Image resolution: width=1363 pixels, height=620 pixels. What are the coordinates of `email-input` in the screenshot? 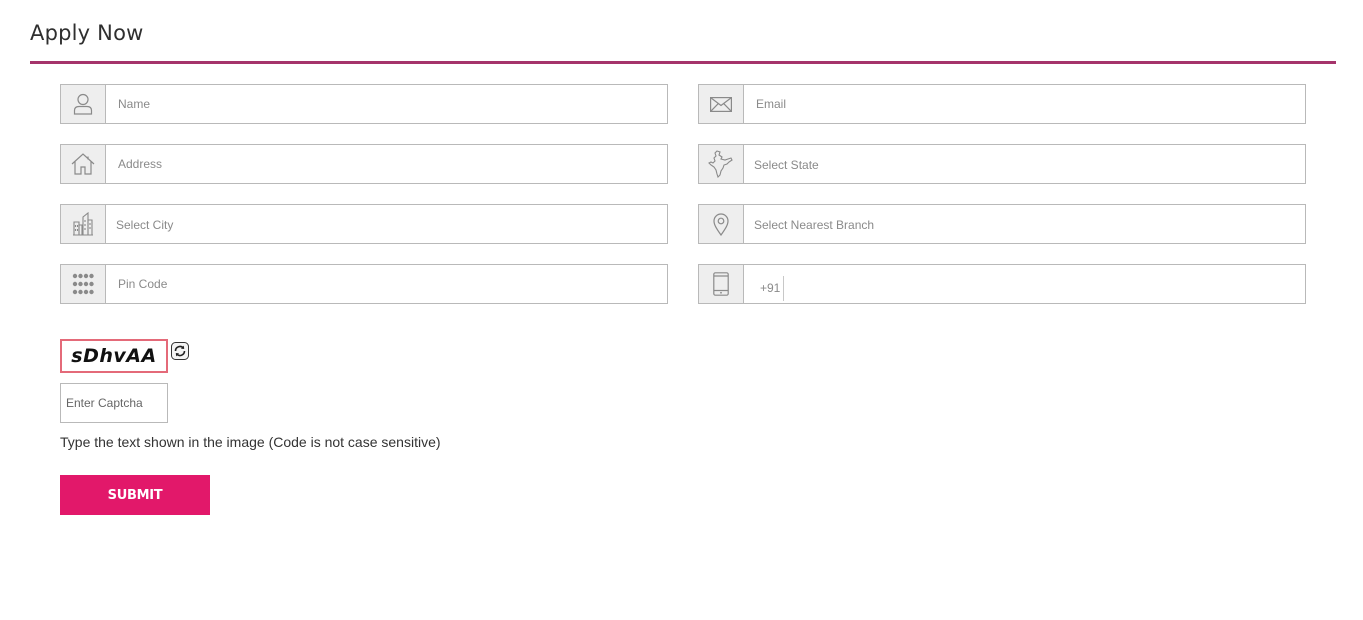 It's located at (1024, 104).